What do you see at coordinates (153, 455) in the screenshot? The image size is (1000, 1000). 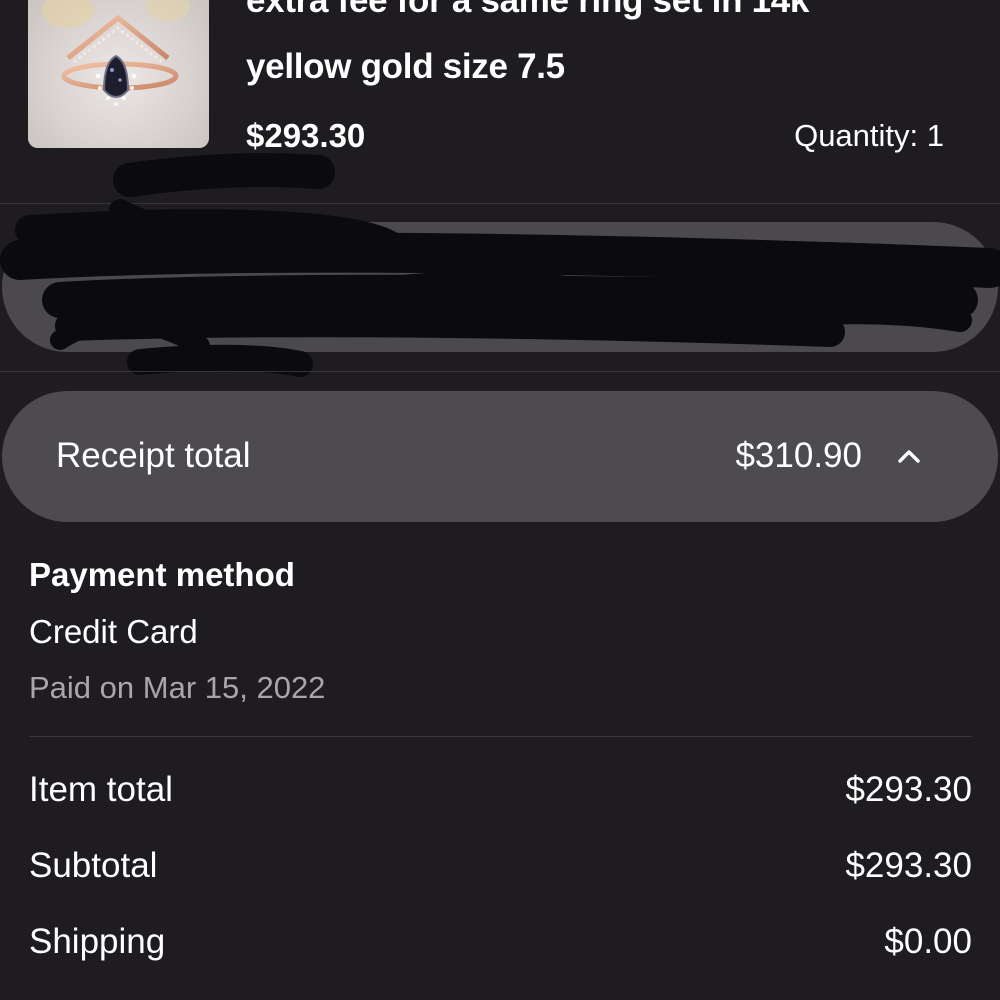 I see `receipt-total-label: Receipt total` at bounding box center [153, 455].